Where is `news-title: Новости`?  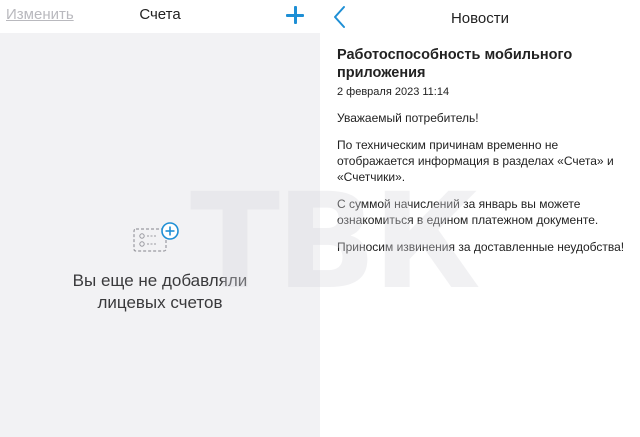 news-title: Новости is located at coordinates (480, 18).